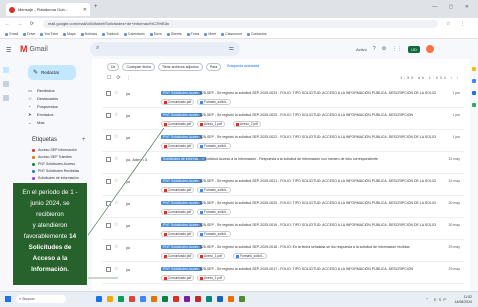 Image resolution: width=478 pixels, height=307 pixels. I want to click on clock: 11:52 14/06/2024, so click(463, 299).